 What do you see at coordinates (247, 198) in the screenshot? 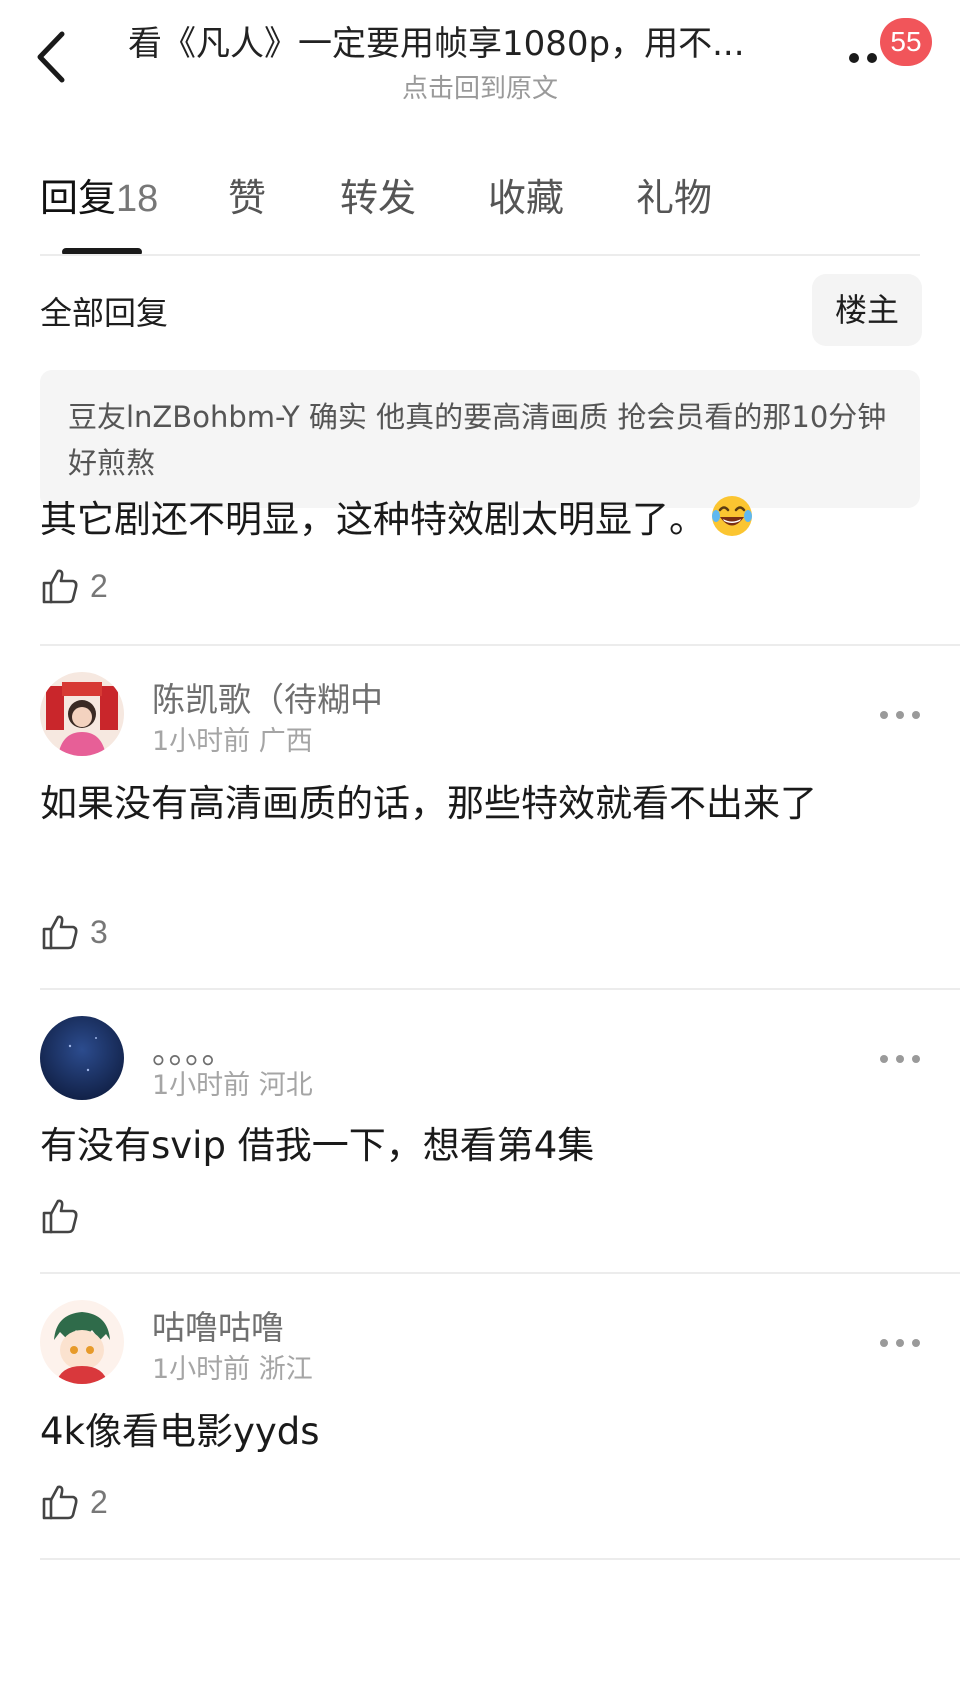
I see `tab-likes: 赞` at bounding box center [247, 198].